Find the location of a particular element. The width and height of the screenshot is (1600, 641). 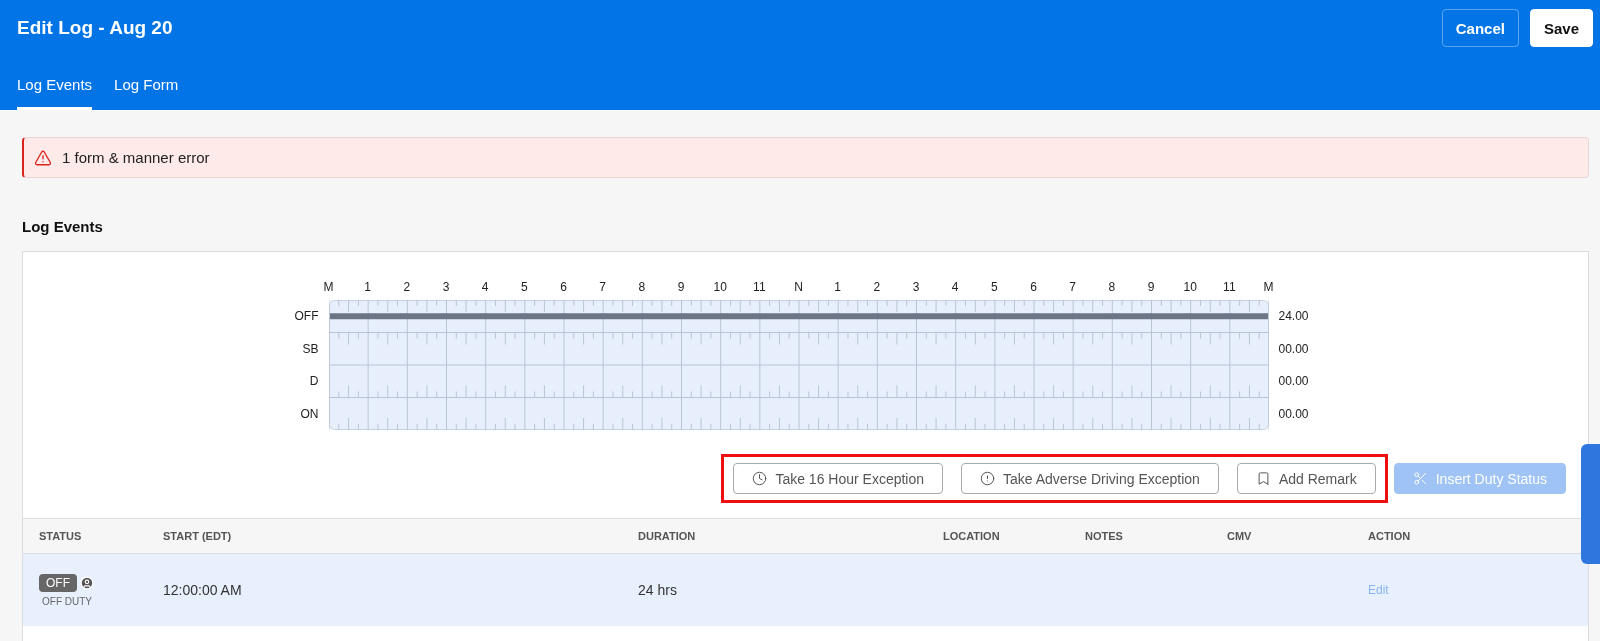

status-text: OFF DUTY is located at coordinates (66, 601).